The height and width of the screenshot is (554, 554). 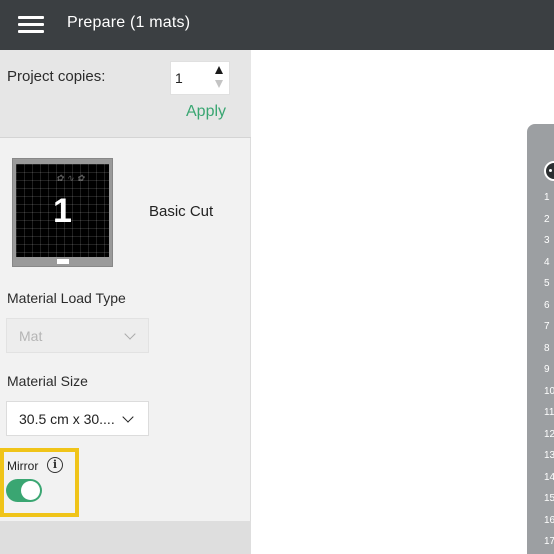 I want to click on decrement-arrow-icon, so click(x=219, y=84).